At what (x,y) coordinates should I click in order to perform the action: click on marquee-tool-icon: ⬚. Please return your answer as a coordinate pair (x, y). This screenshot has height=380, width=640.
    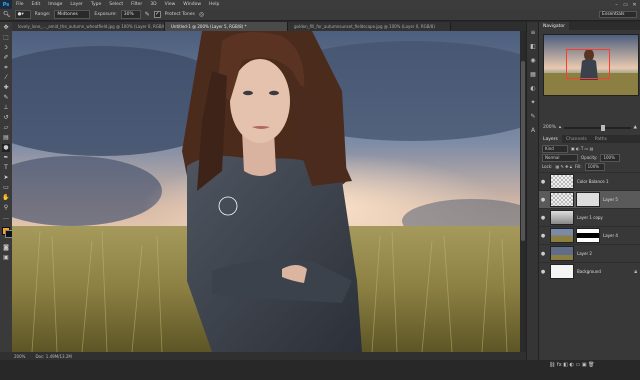
    Looking at the image, I should click on (6, 38).